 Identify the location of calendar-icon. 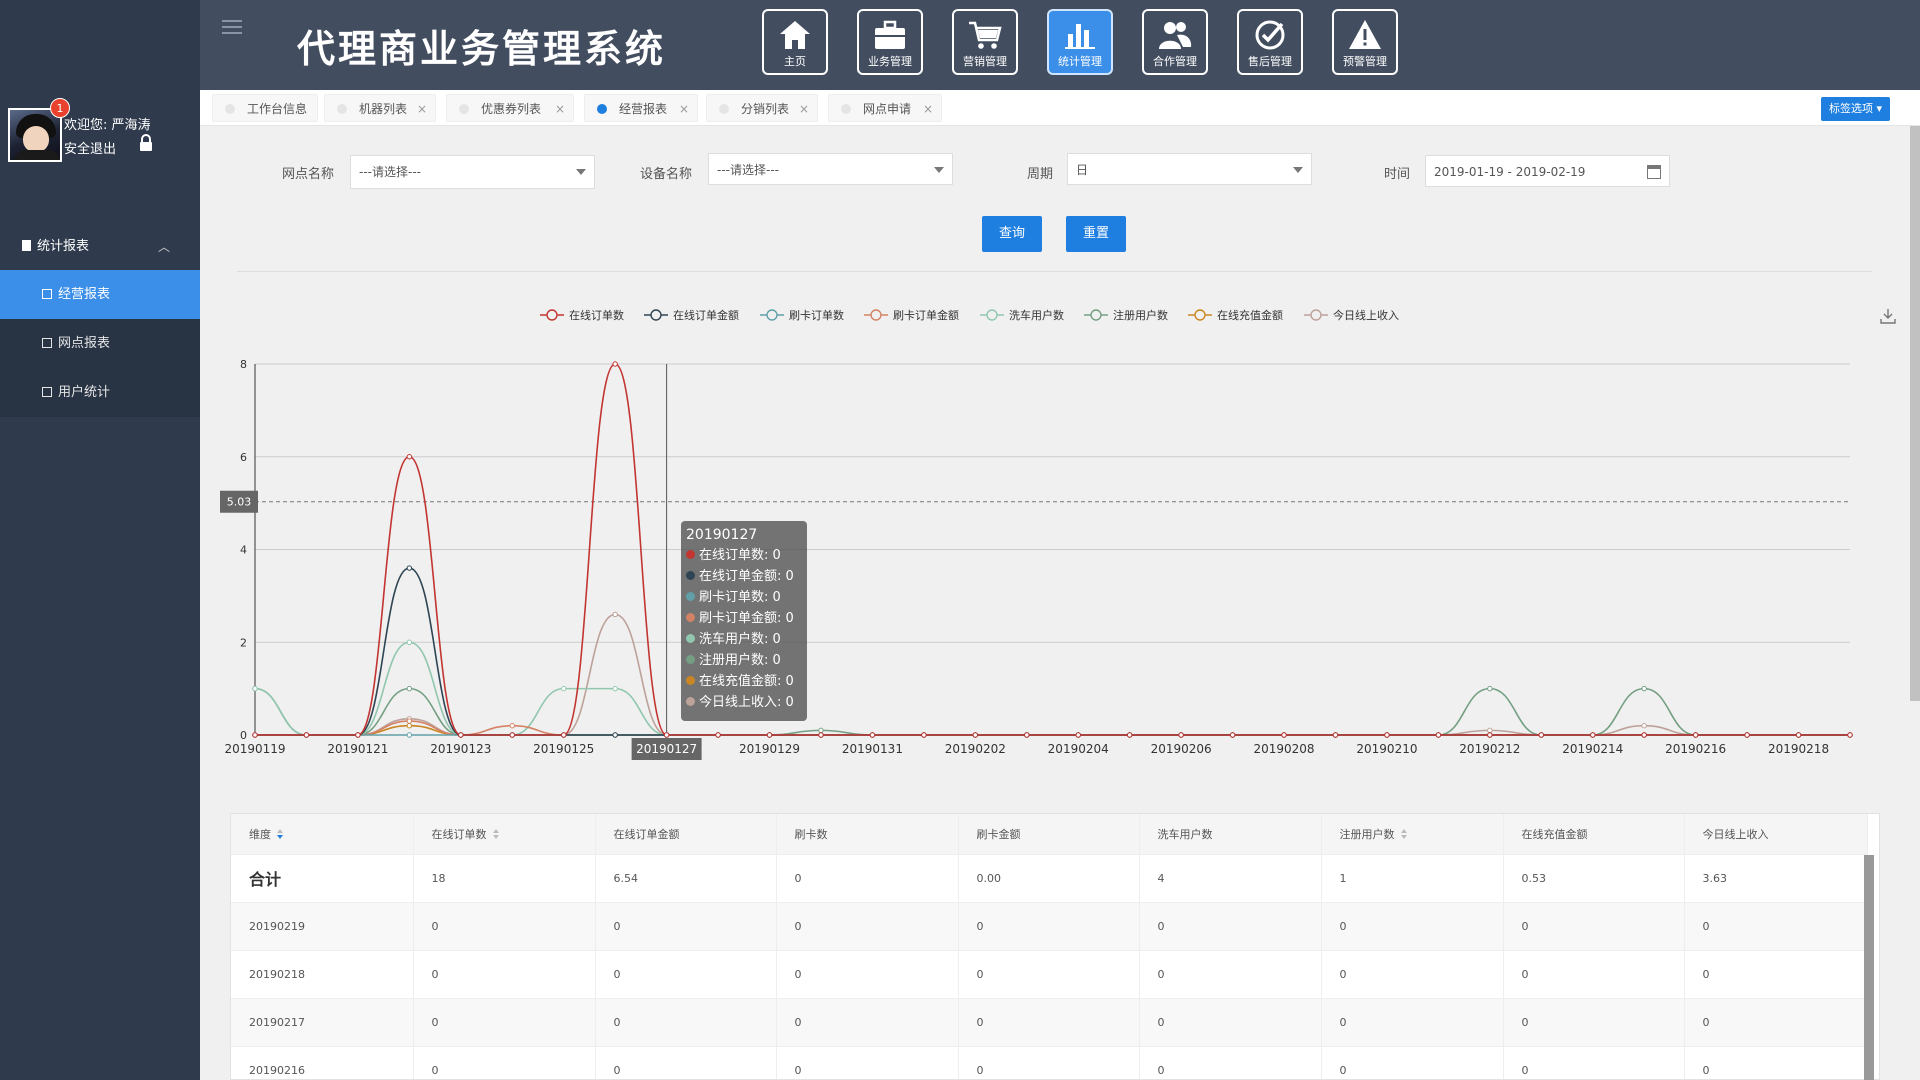
(1654, 172).